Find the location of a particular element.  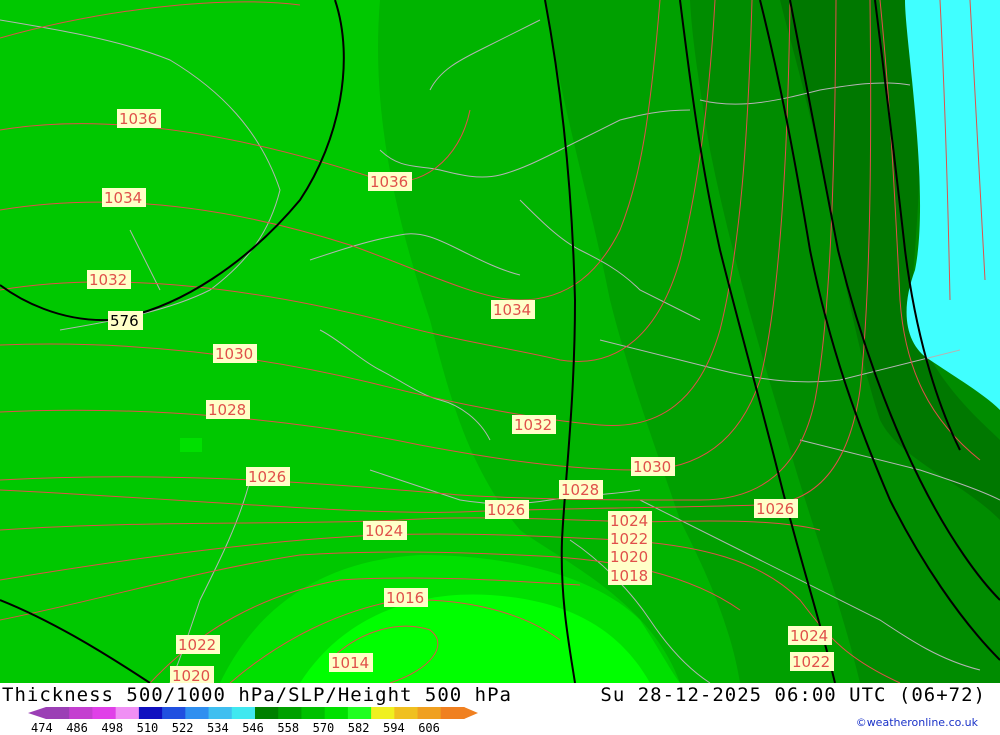

colorbar-right-arrow is located at coordinates (471, 713).